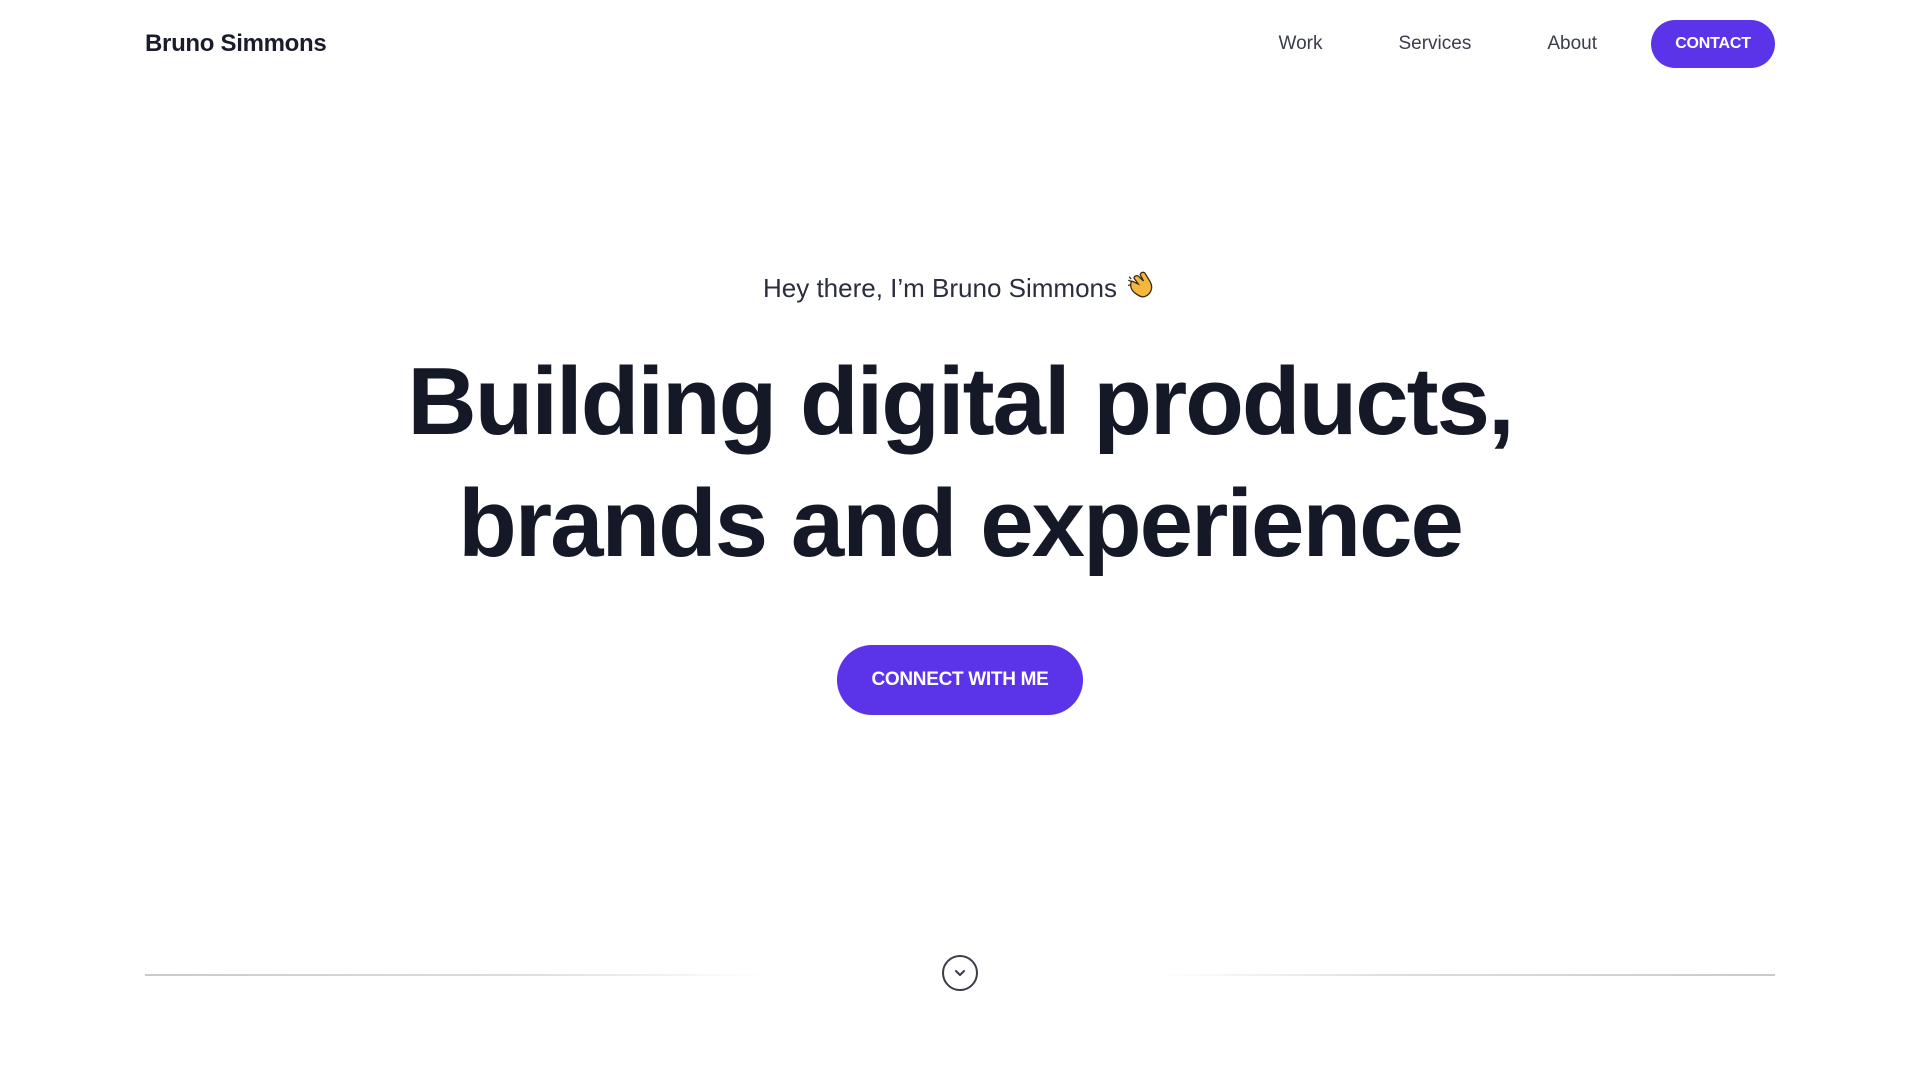 The width and height of the screenshot is (1920, 1080). Describe the element at coordinates (1142, 288) in the screenshot. I see `clapping-hands-icon` at that location.